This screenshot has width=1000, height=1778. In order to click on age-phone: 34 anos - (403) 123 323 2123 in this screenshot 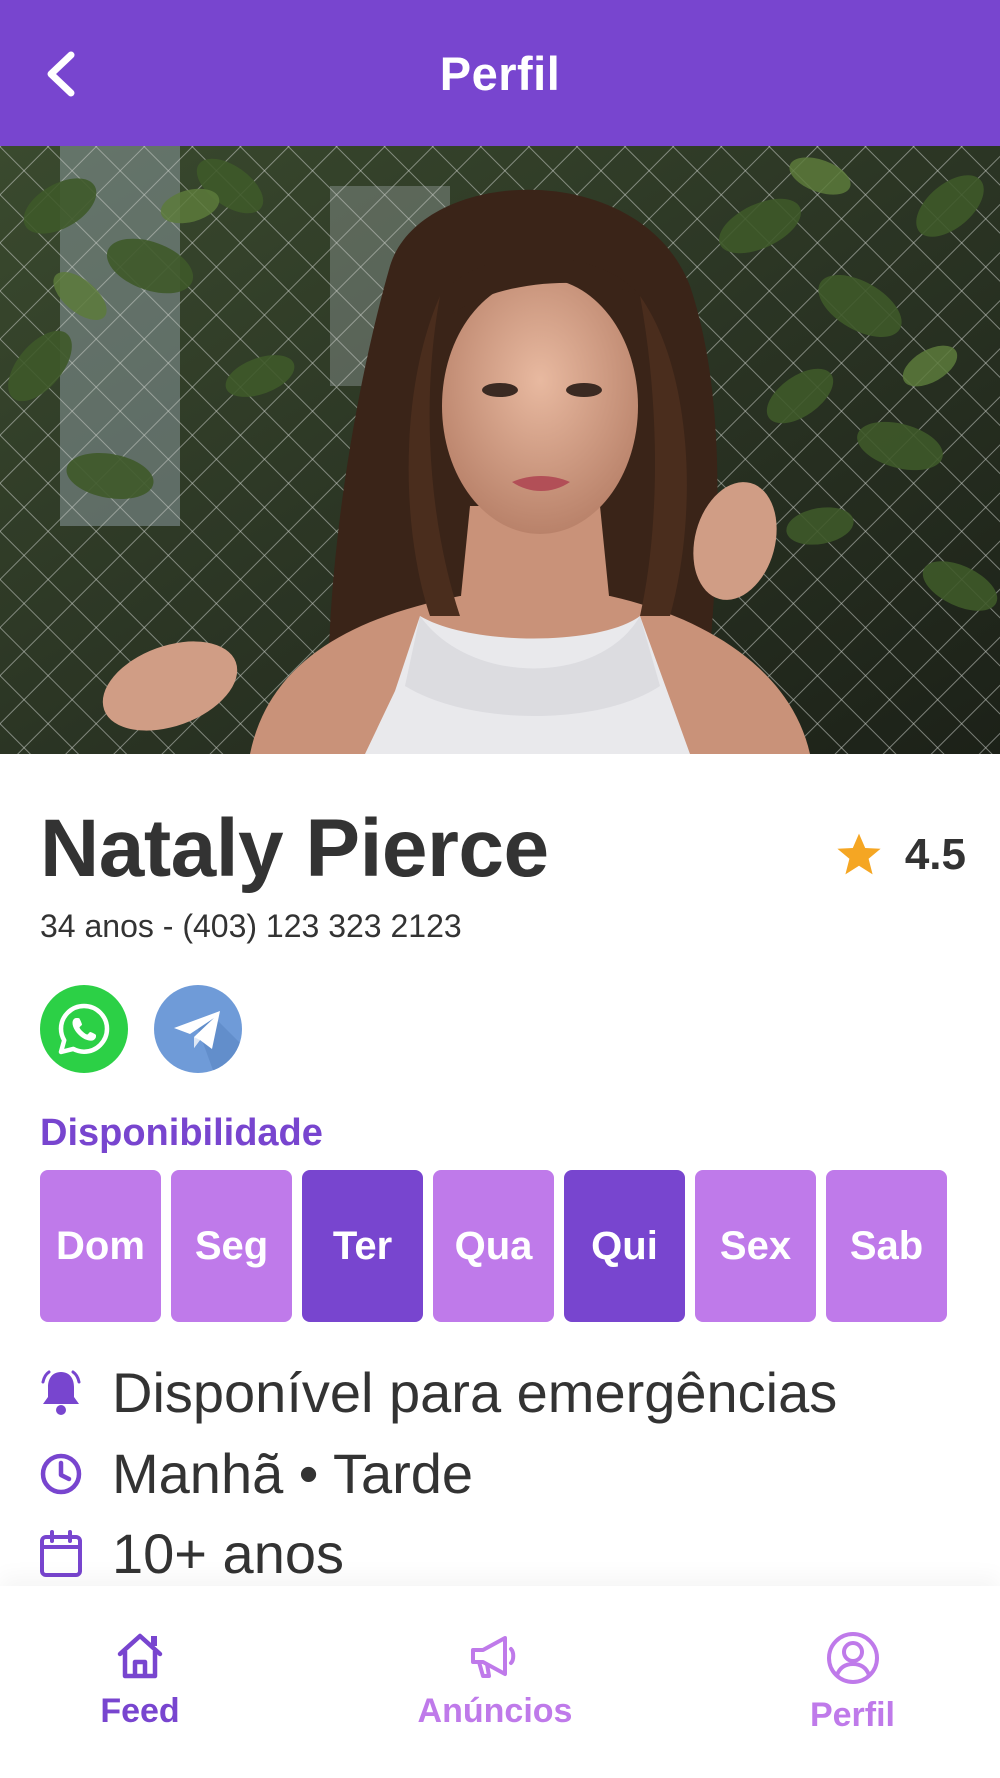, I will do `click(251, 926)`.